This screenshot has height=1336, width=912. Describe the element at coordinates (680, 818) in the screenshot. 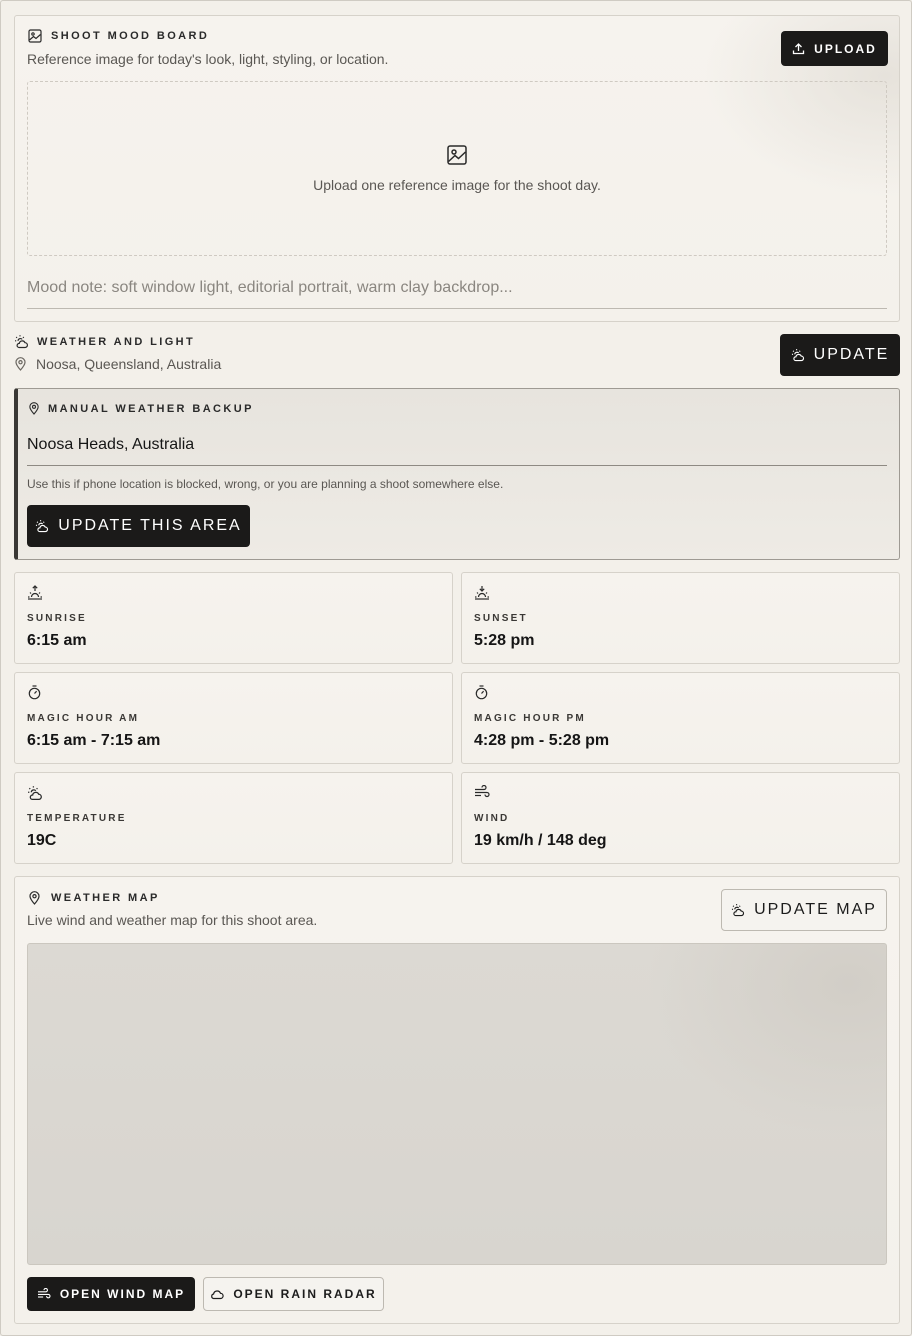

I see `wind-card: WIND 19 km/h / 148 deg` at that location.